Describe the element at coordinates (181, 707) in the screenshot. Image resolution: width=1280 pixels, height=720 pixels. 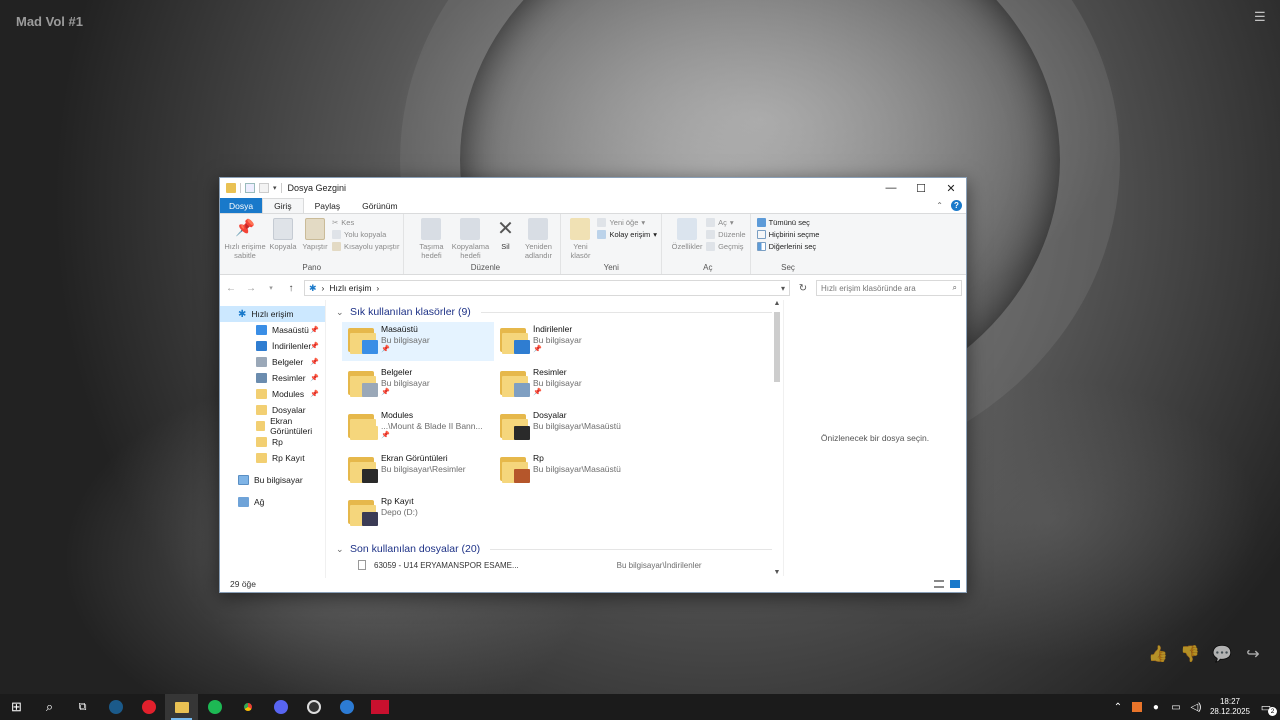
I see `taskbar-file-explorer` at that location.